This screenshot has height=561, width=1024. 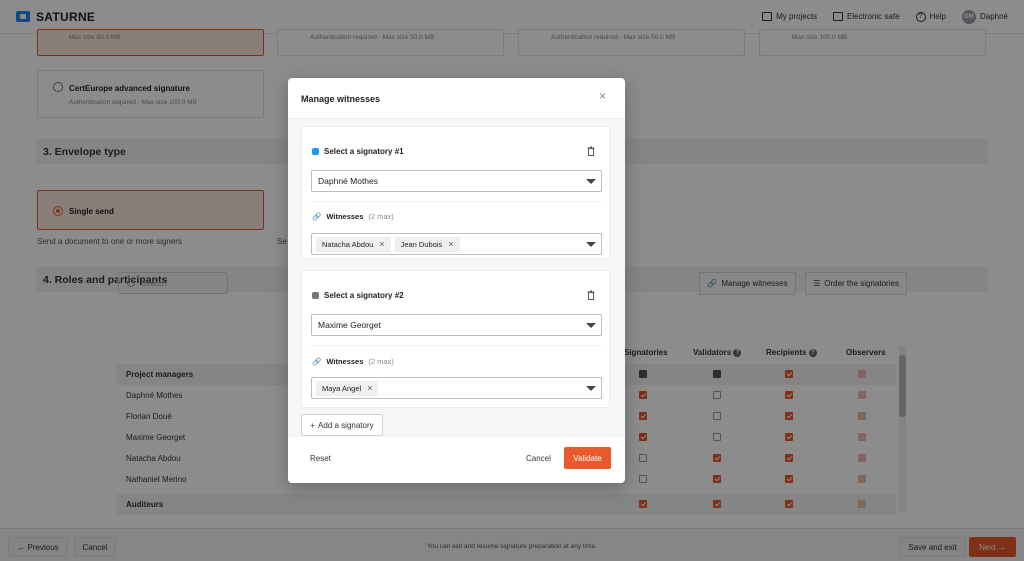 I want to click on reset-button: Reset, so click(x=320, y=458).